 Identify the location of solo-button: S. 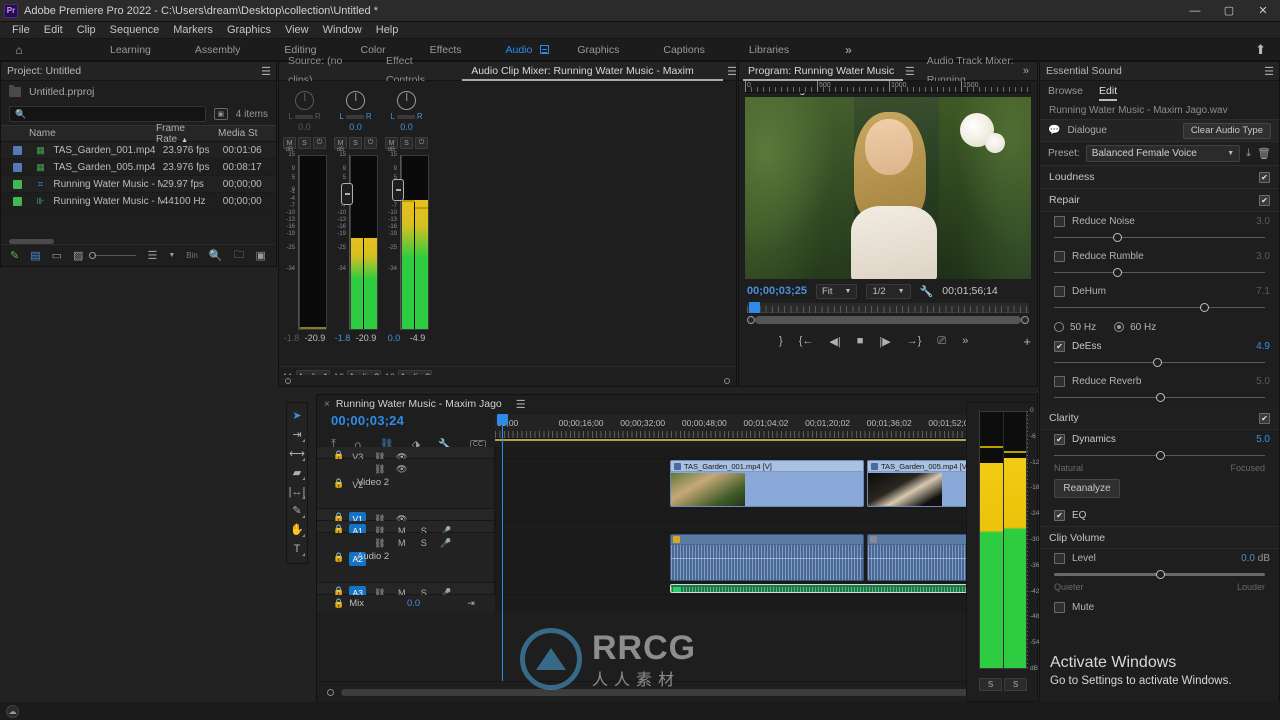
(355, 143).